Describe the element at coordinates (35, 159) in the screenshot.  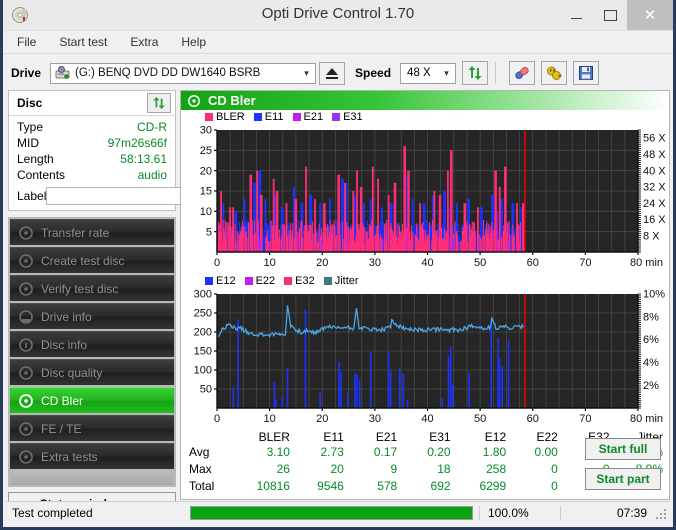
I see `disc-key-length: Length` at that location.